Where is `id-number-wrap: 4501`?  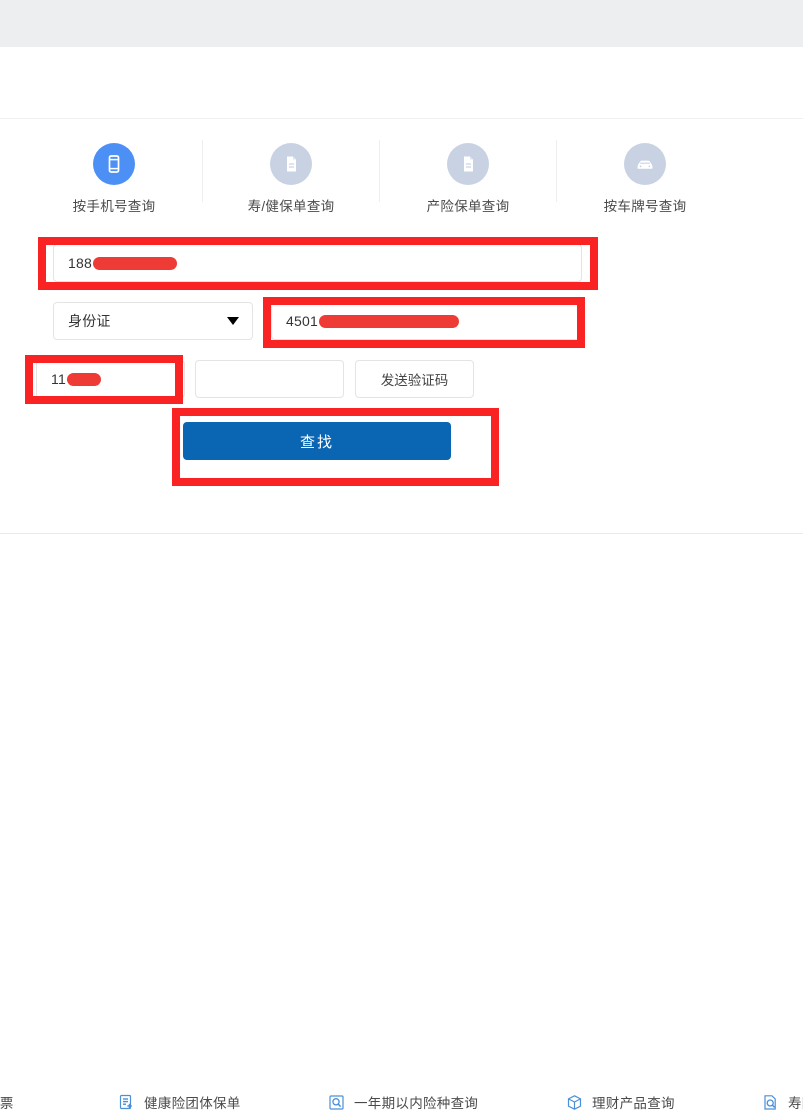 id-number-wrap: 4501 is located at coordinates (426, 321).